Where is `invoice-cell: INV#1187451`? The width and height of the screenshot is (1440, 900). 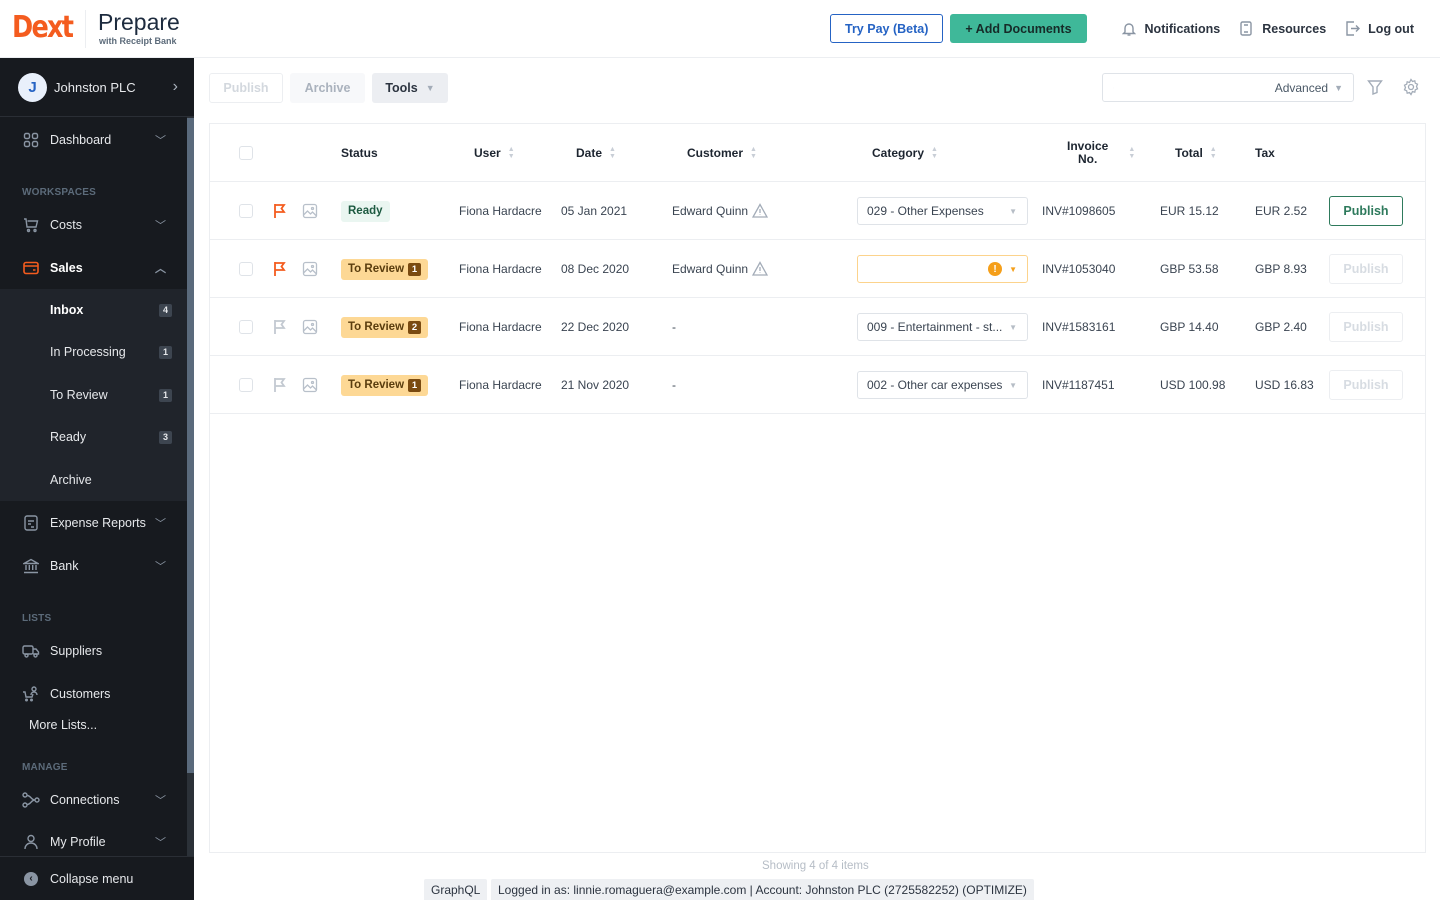
invoice-cell: INV#1187451 is located at coordinates (1078, 385).